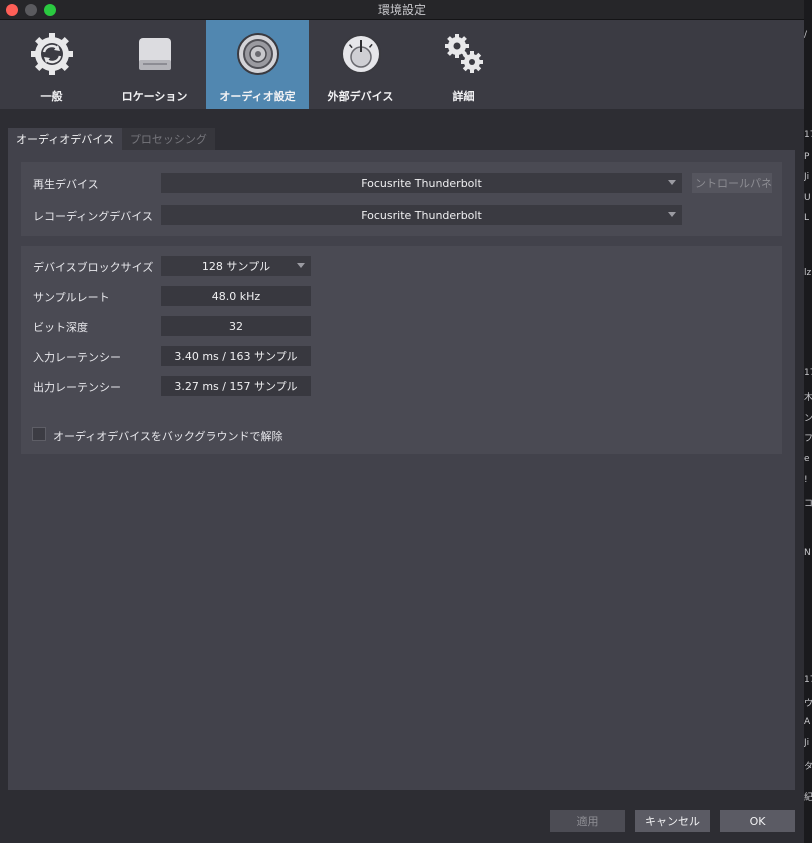  Describe the element at coordinates (808, 704) in the screenshot. I see `background-window-text: ウ` at that location.